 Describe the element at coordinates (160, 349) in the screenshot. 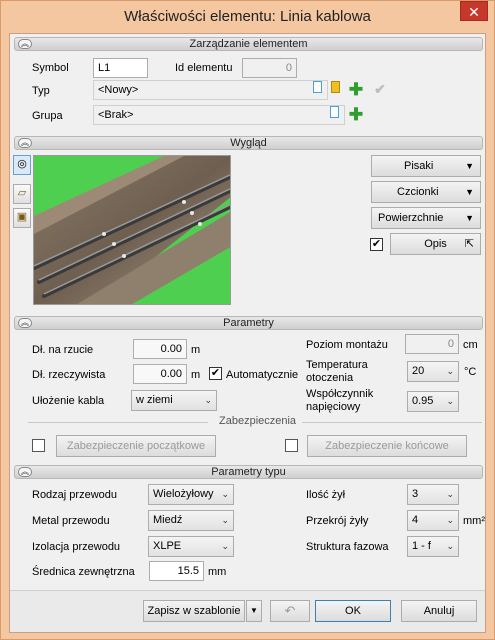

I see `projection-length-input: 0.00` at that location.